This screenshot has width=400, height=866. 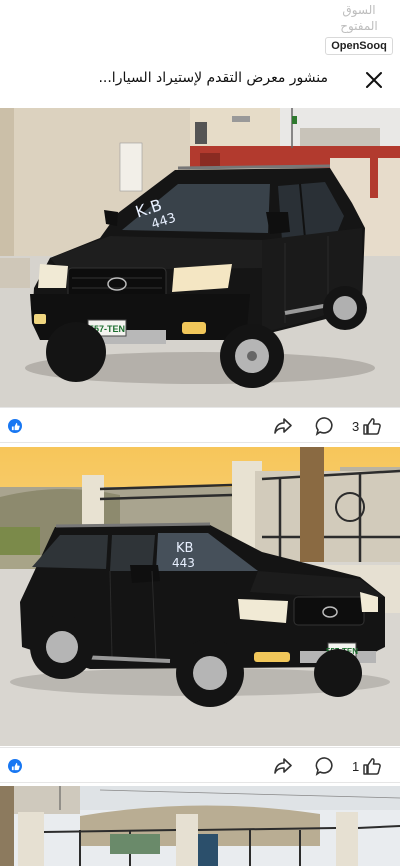 I want to click on car-photo-3-image, so click(x=200, y=826).